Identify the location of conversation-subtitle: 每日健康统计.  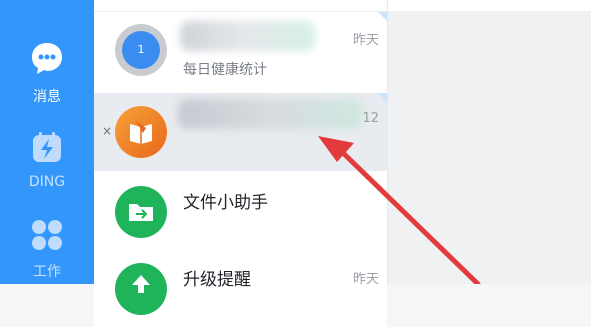
(225, 70).